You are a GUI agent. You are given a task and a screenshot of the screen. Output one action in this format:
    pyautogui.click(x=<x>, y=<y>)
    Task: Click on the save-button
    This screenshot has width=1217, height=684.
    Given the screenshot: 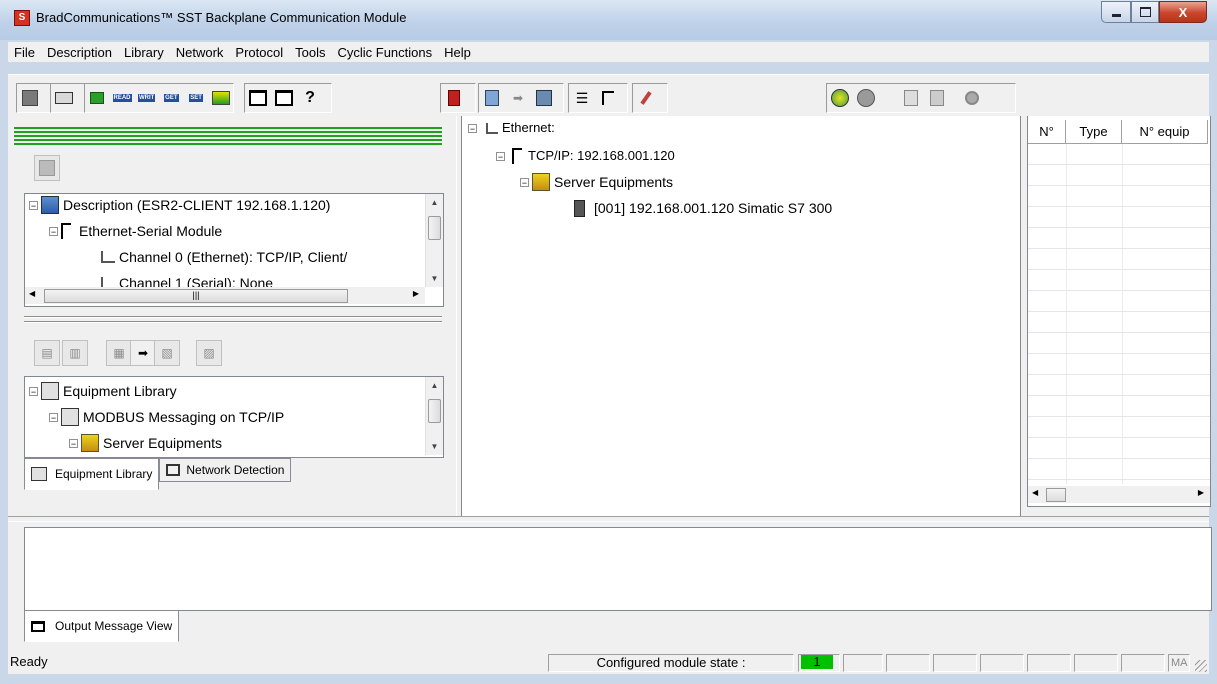 What is the action you would take?
    pyautogui.click(x=30, y=98)
    